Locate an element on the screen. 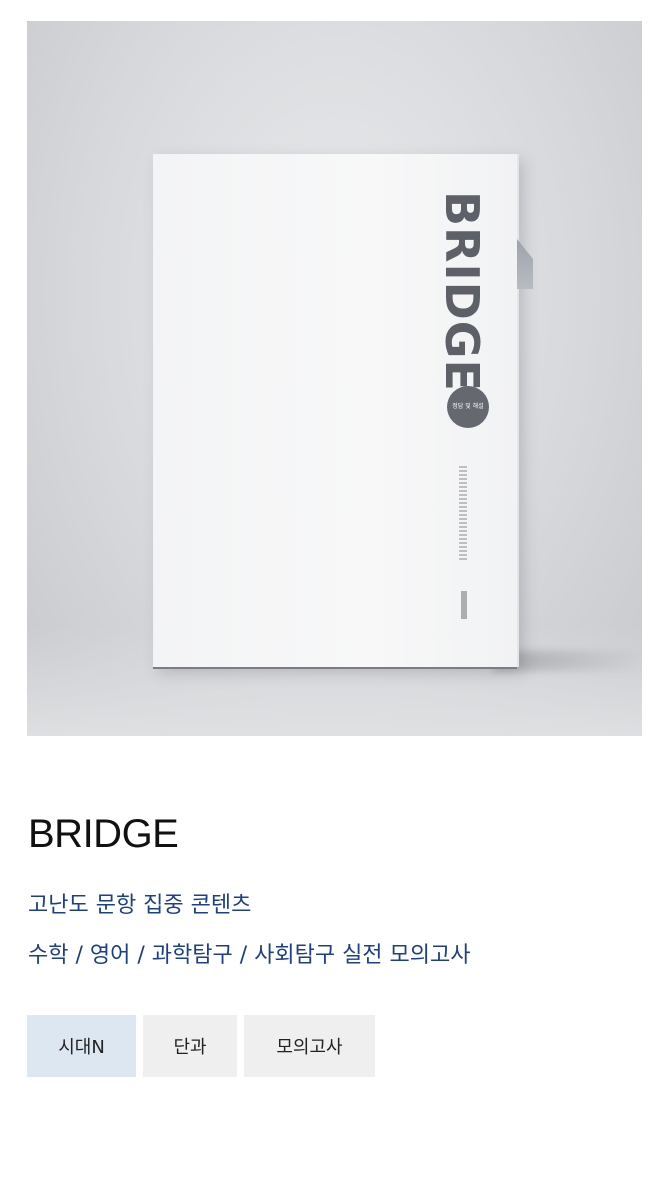 The image size is (669, 1200). book-cover-badge-text: 정답 및 해설 is located at coordinates (468, 406).